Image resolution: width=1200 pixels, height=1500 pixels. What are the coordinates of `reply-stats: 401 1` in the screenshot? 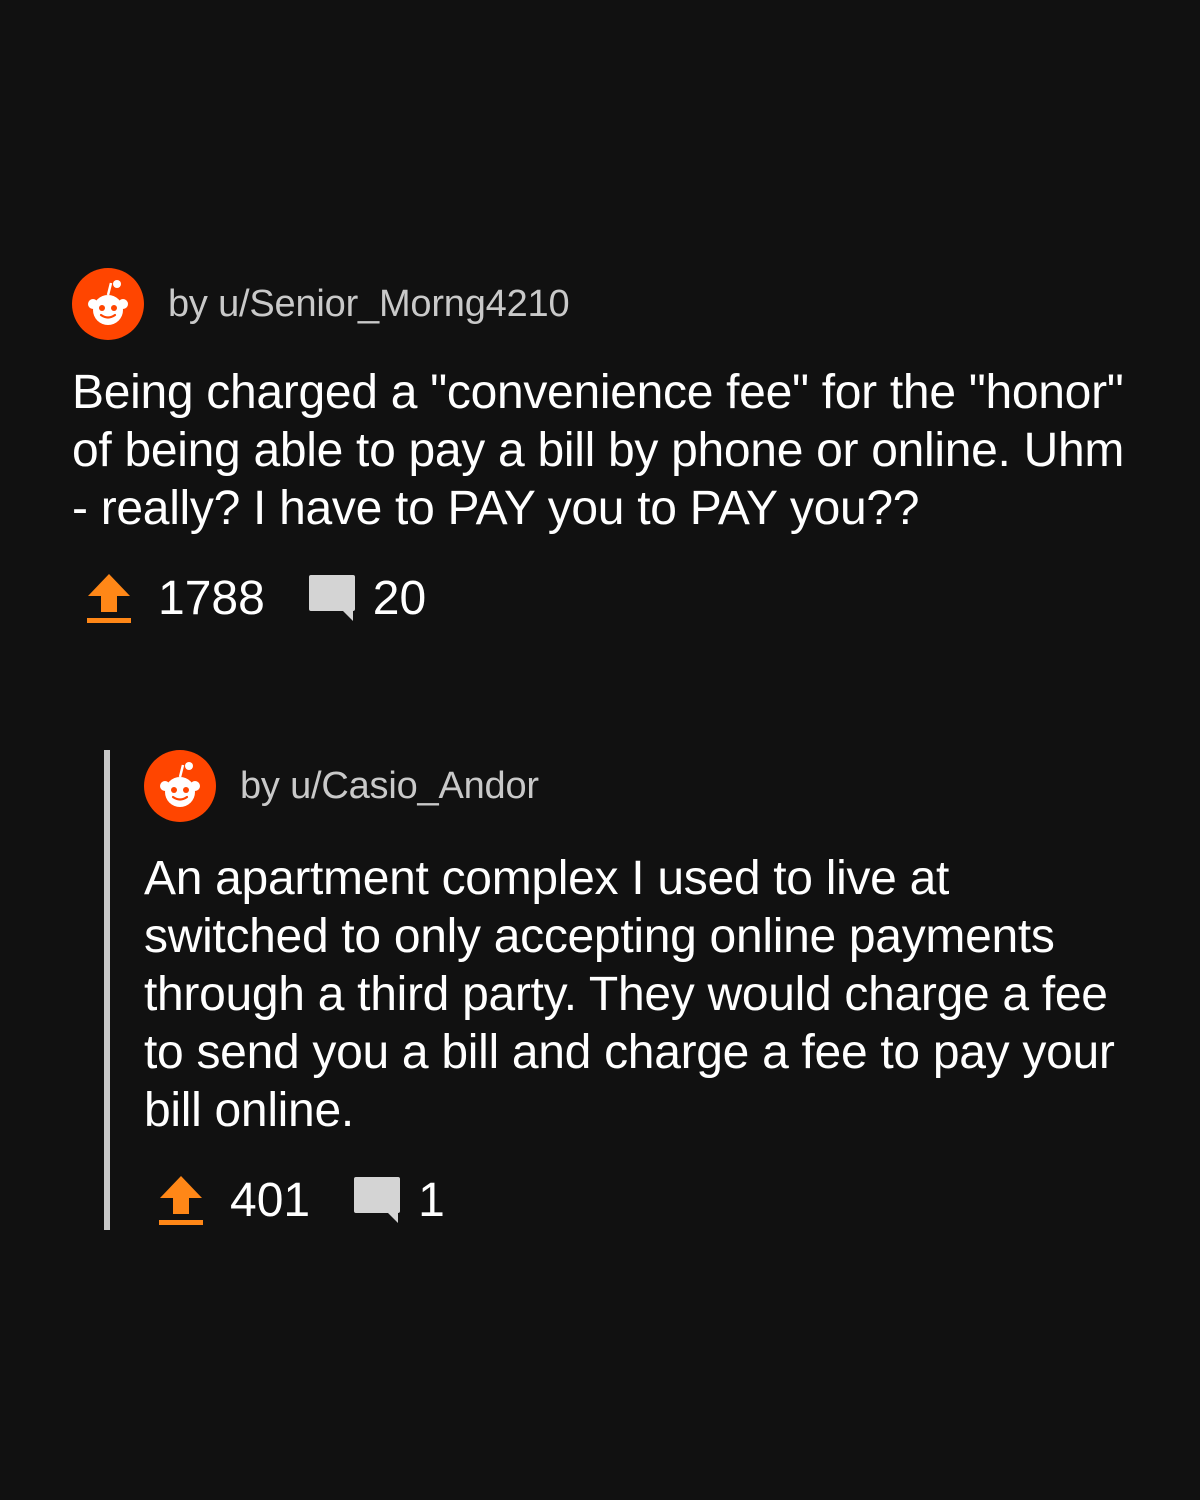 It's located at (636, 1200).